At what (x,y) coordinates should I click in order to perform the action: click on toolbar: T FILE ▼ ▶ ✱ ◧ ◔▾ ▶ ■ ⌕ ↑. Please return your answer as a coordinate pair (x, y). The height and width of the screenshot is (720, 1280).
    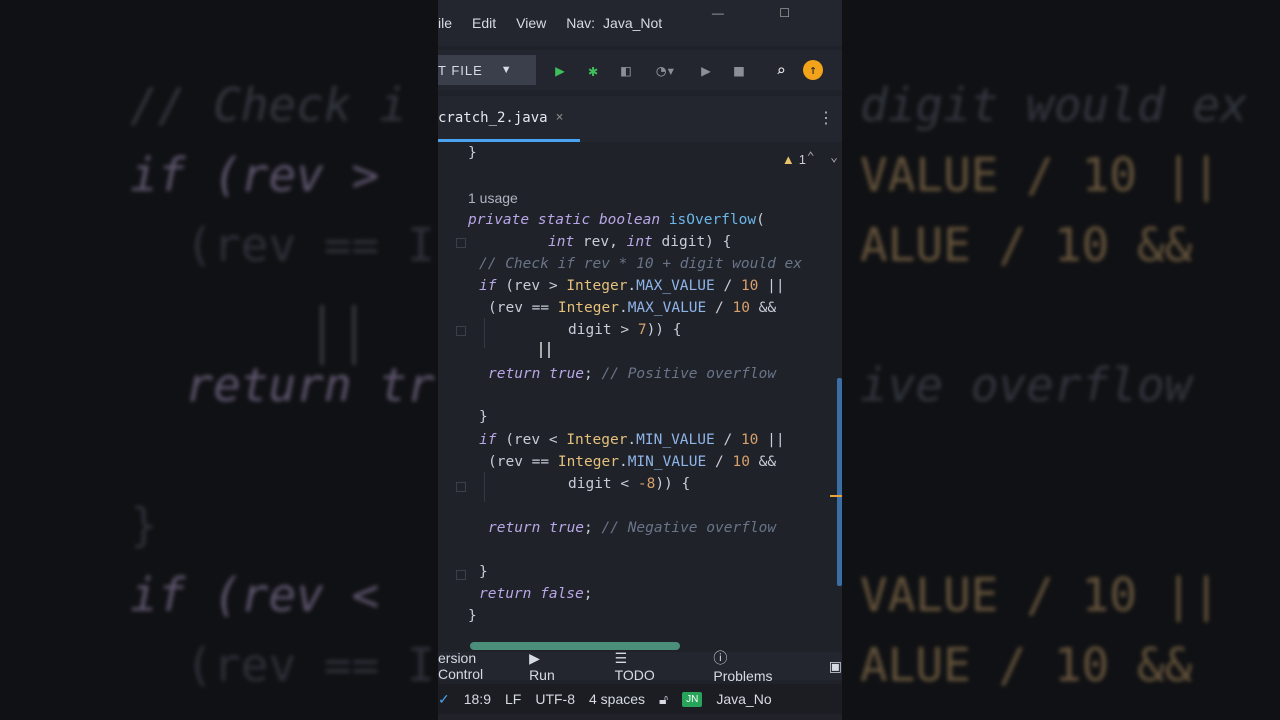
    Looking at the image, I should click on (640, 70).